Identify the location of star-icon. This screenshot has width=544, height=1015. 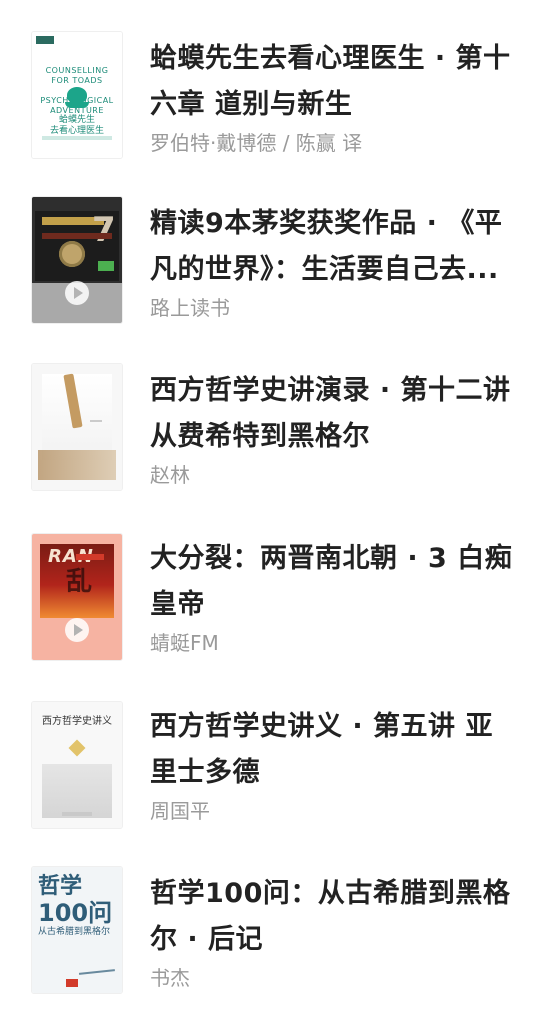
(77, 748).